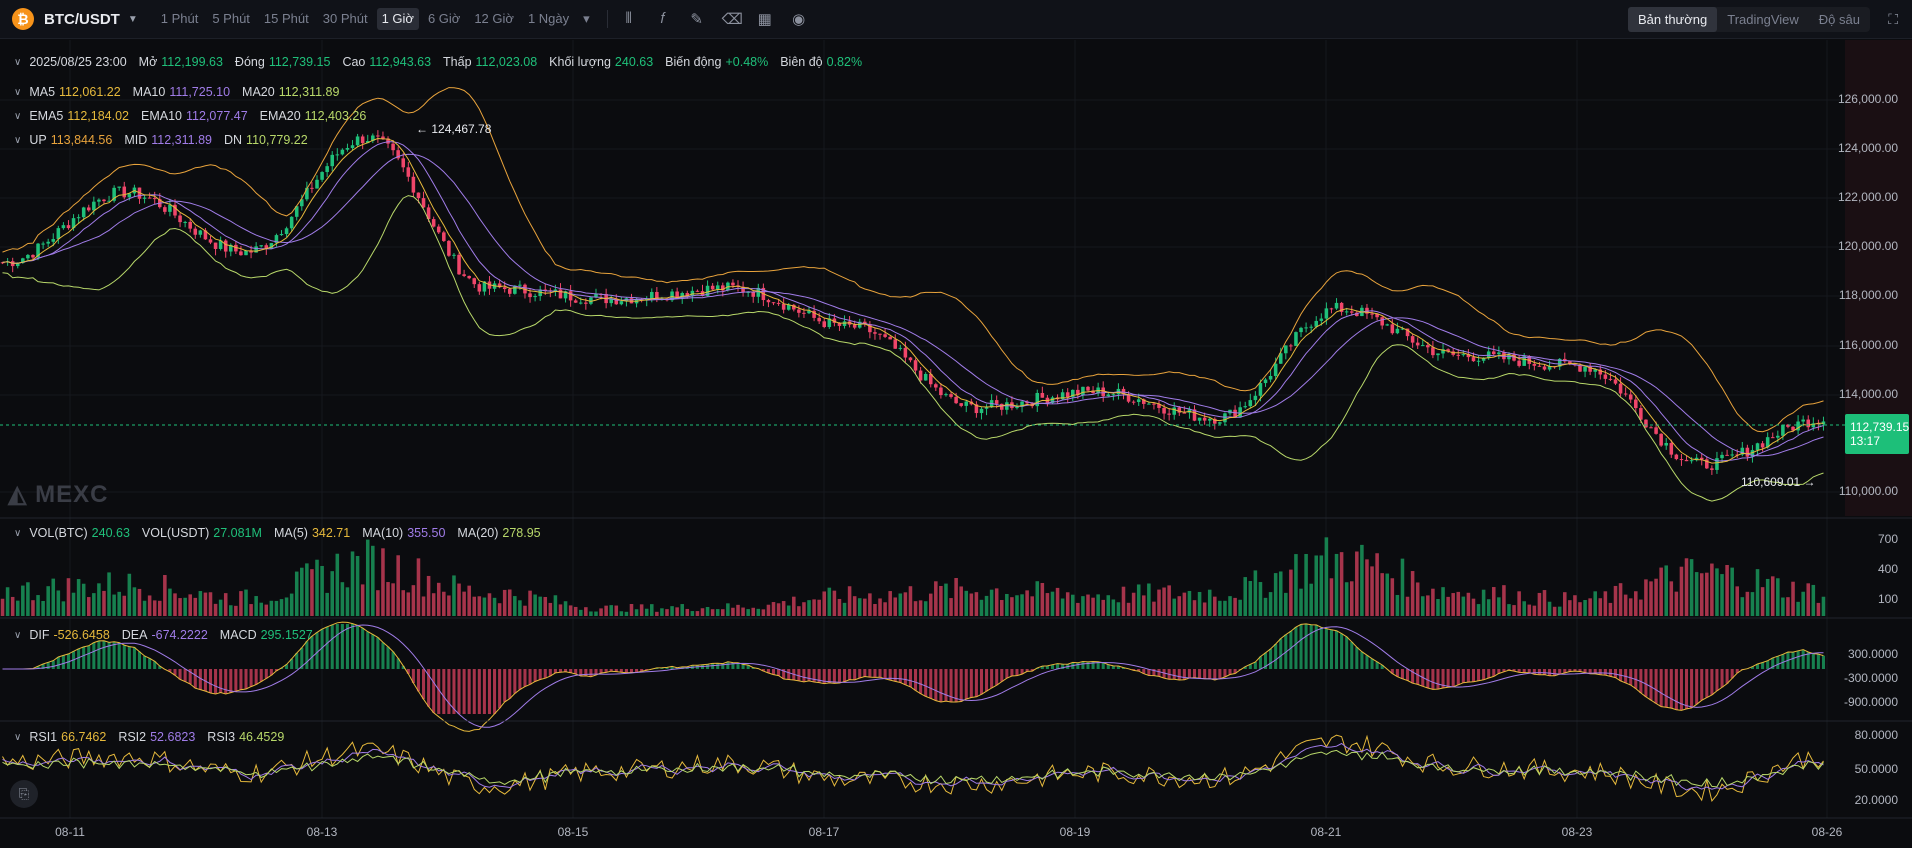  What do you see at coordinates (162, 116) in the screenshot?
I see `ema10-label: EMA10` at bounding box center [162, 116].